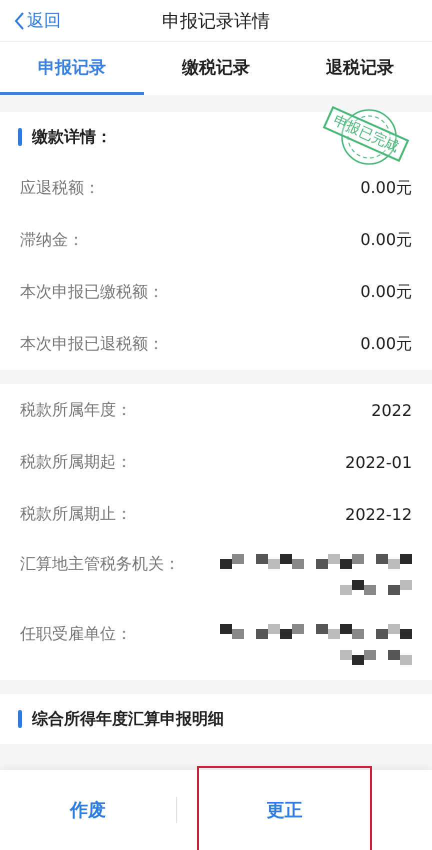  Describe the element at coordinates (76, 462) in the screenshot. I see `field-label: 税款所属期起：` at that location.